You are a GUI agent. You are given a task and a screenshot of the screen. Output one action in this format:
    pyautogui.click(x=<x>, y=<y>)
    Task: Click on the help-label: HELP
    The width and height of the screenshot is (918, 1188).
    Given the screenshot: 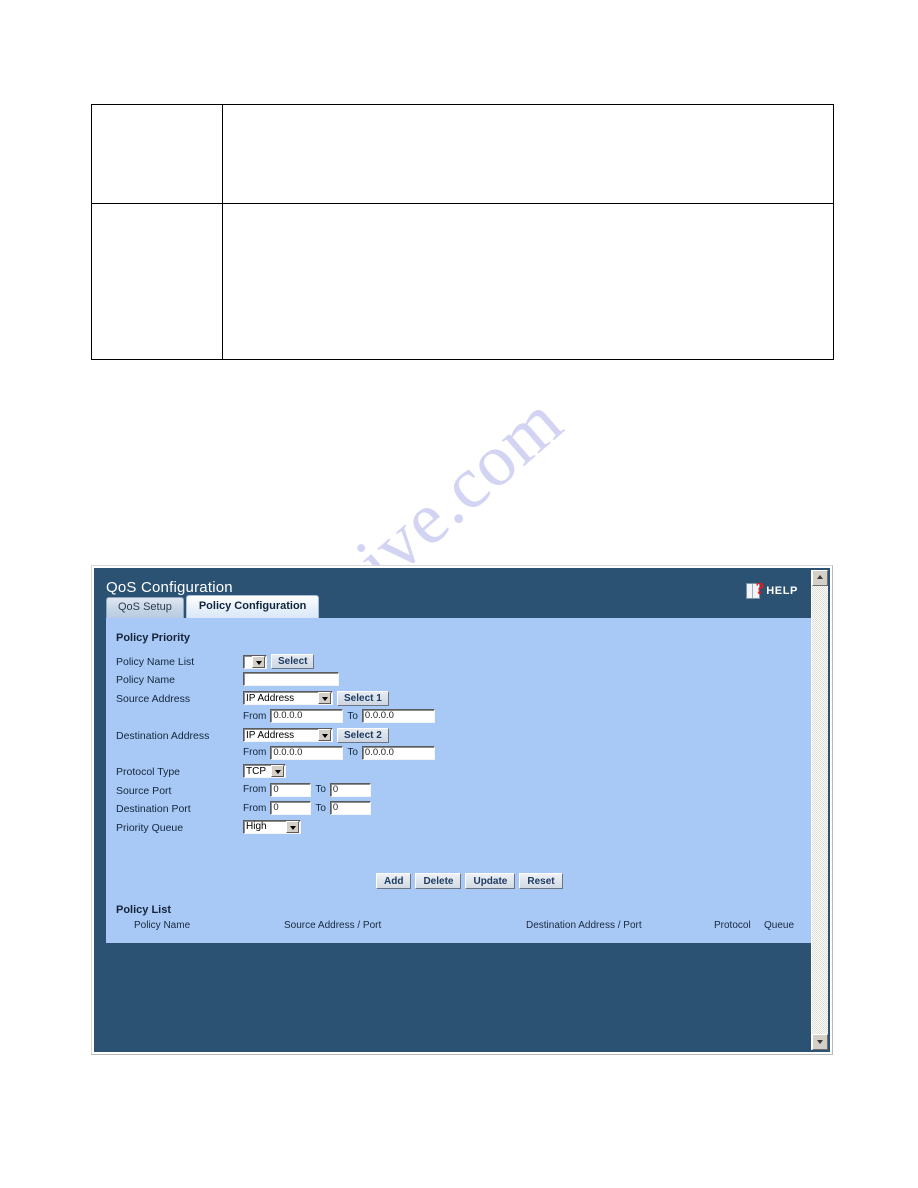 What is the action you would take?
    pyautogui.click(x=782, y=591)
    